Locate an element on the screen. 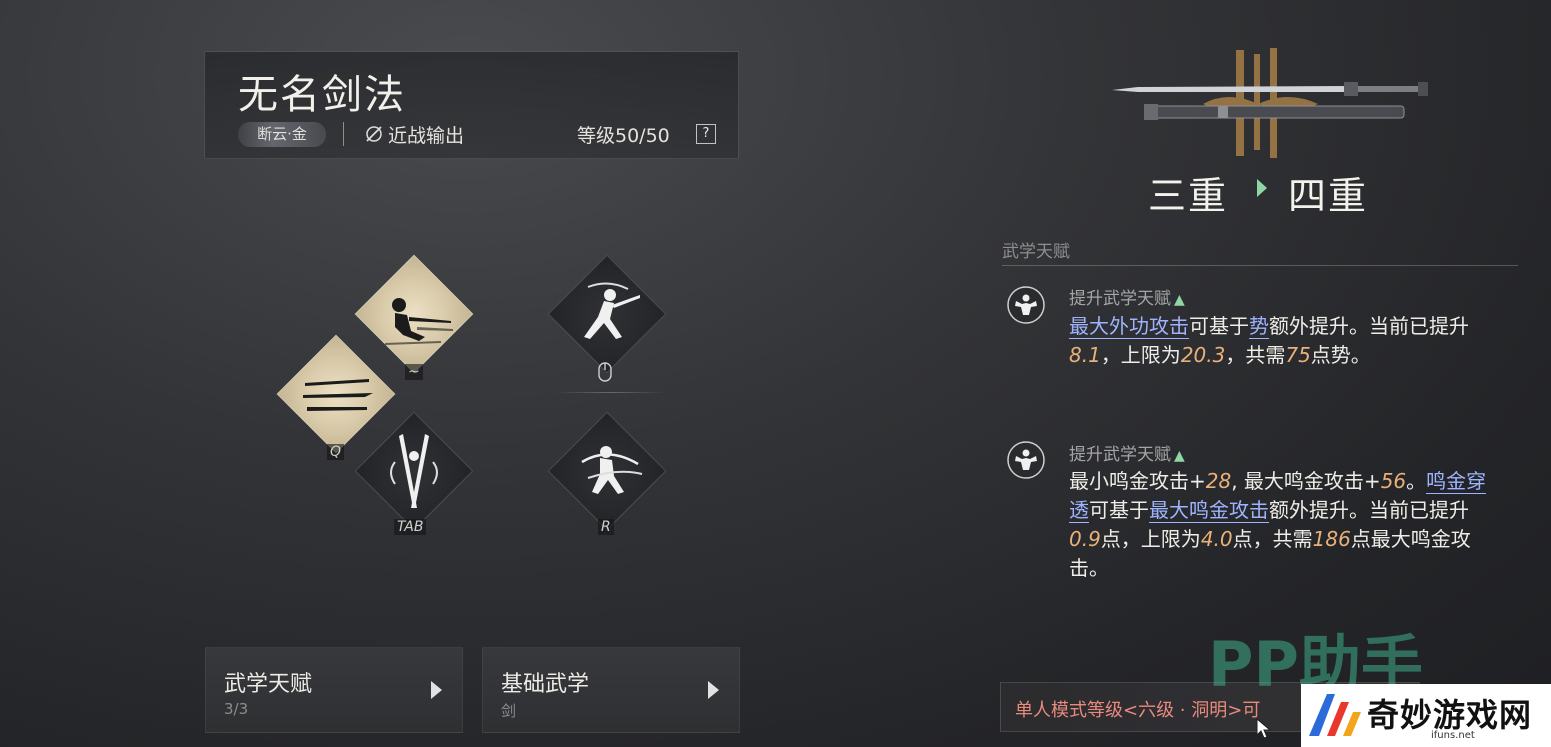  help-button: ? is located at coordinates (706, 134).